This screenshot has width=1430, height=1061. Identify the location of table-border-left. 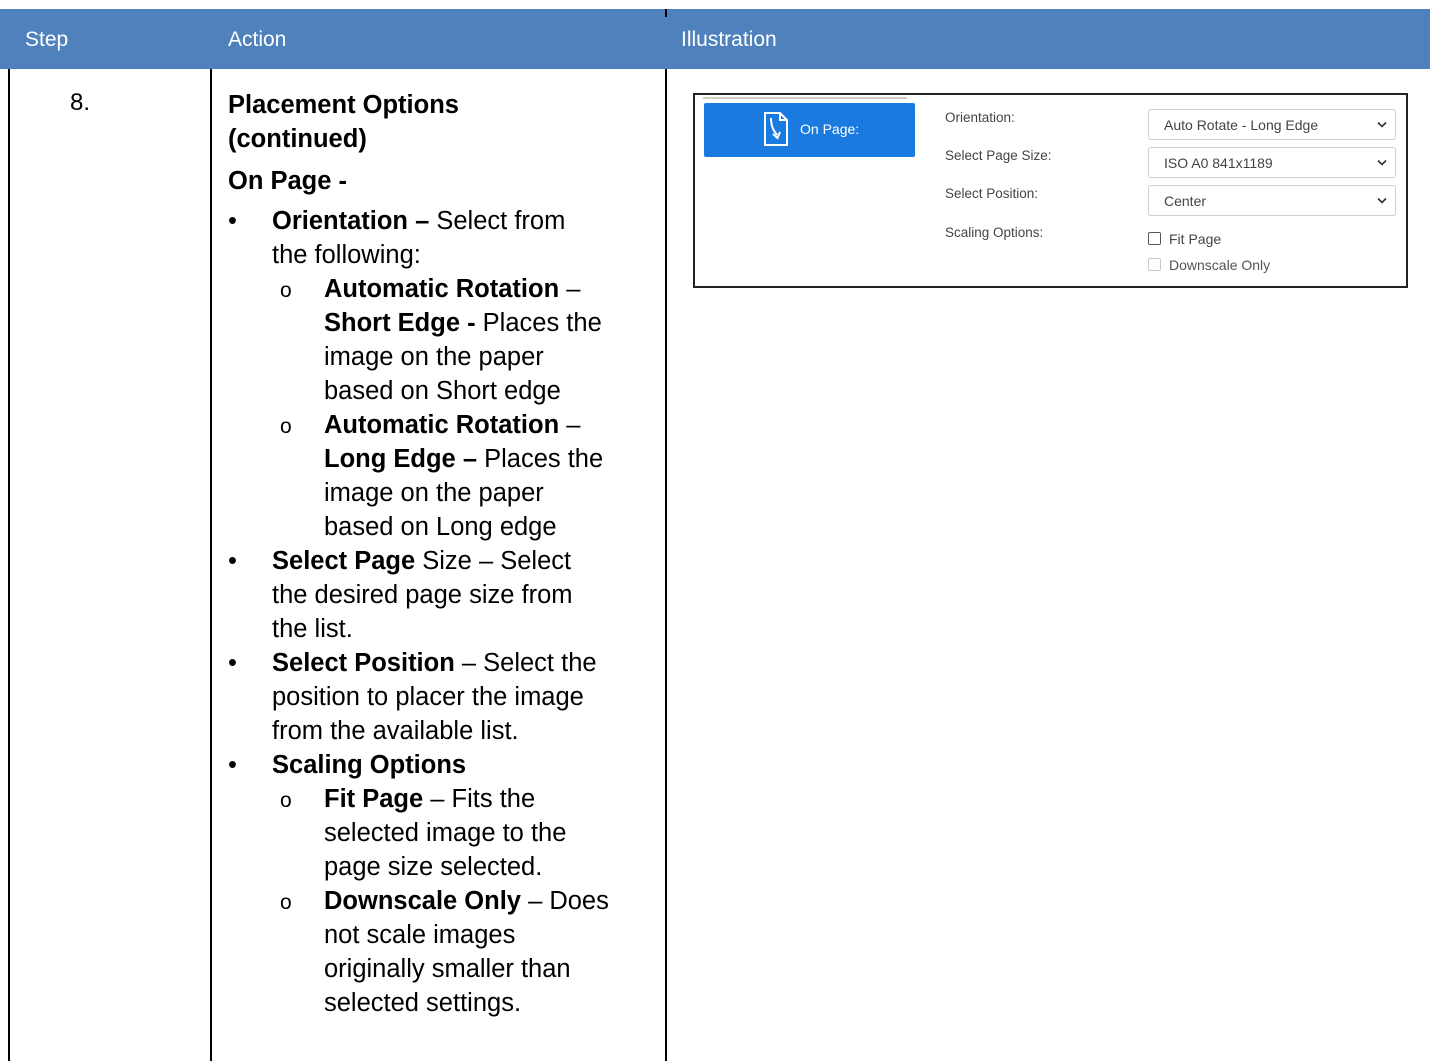
(9, 565).